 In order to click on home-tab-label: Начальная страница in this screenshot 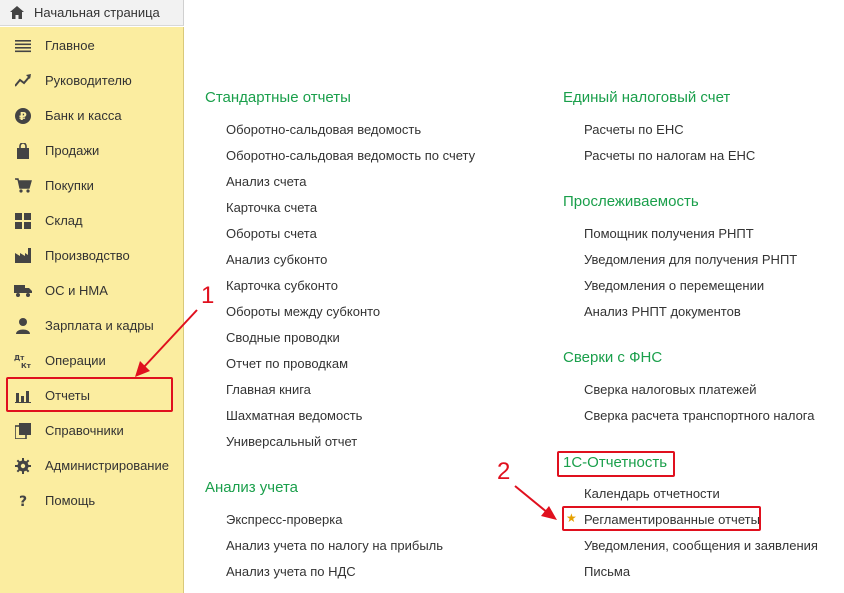, I will do `click(97, 12)`.